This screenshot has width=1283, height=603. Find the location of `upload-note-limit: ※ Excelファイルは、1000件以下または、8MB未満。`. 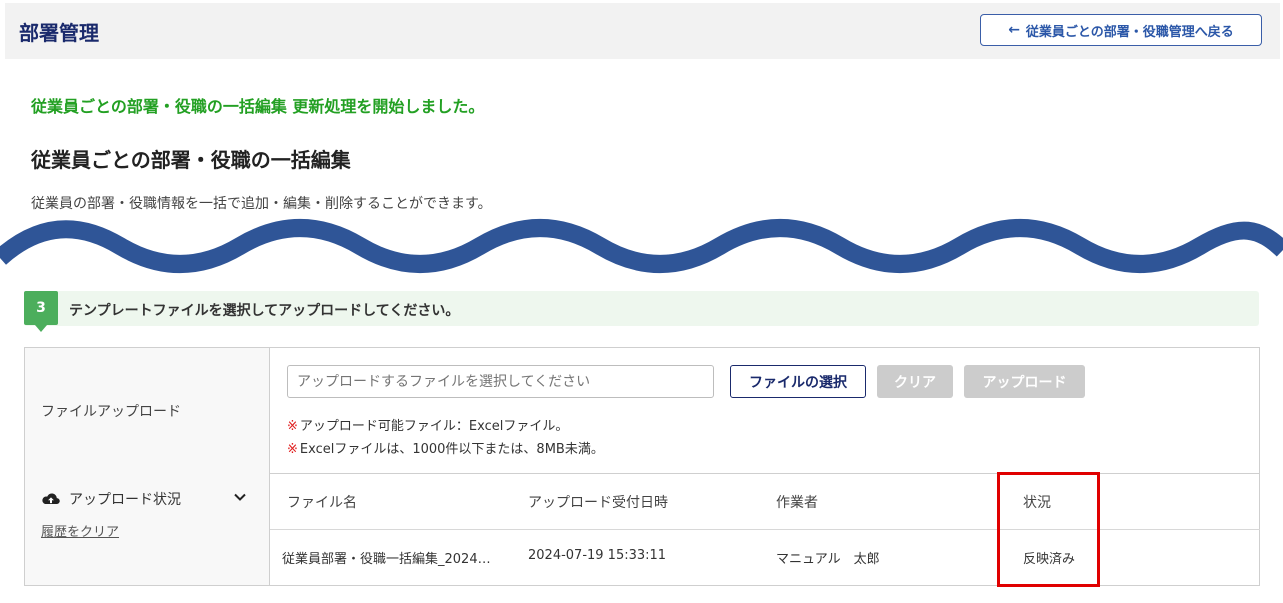

upload-note-limit: ※ Excelファイルは、1000件以下または、8MB未満。 is located at coordinates (445, 447).